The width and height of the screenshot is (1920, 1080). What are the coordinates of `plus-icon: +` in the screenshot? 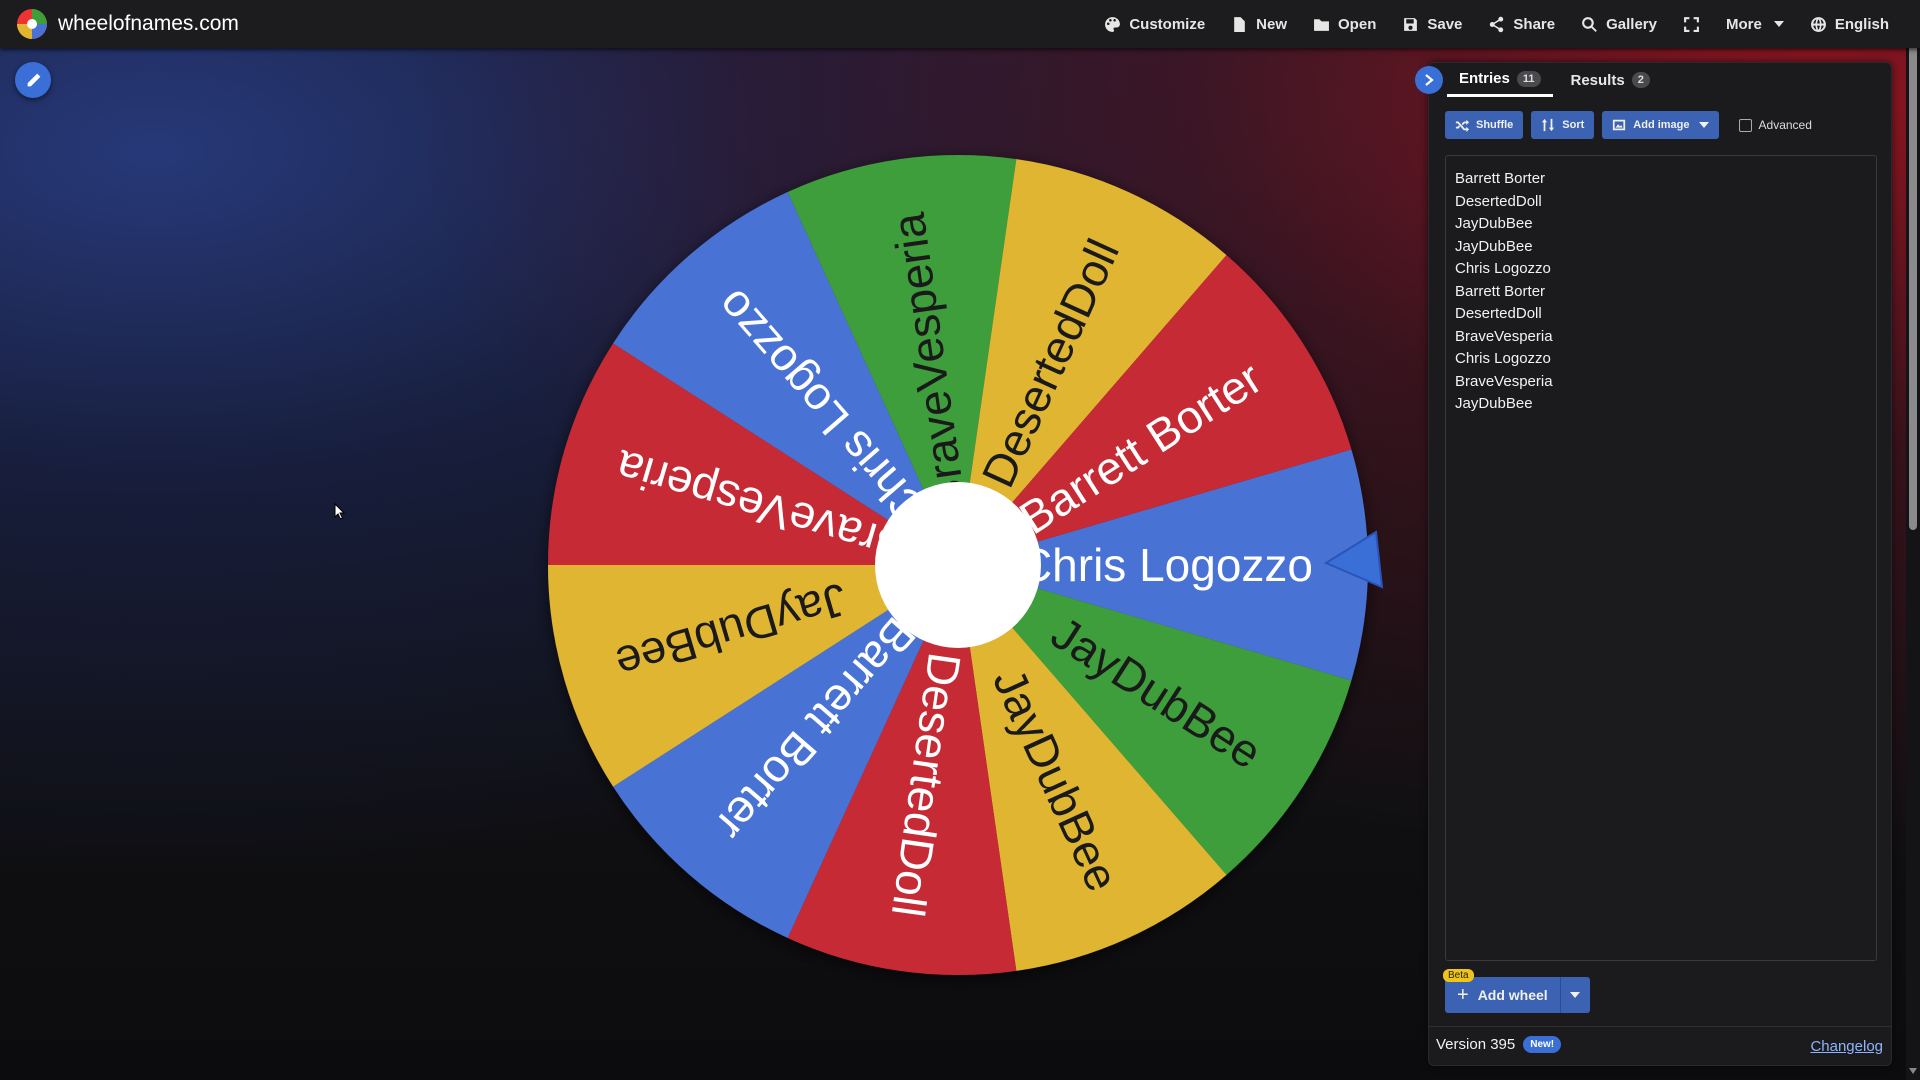 It's located at (1463, 994).